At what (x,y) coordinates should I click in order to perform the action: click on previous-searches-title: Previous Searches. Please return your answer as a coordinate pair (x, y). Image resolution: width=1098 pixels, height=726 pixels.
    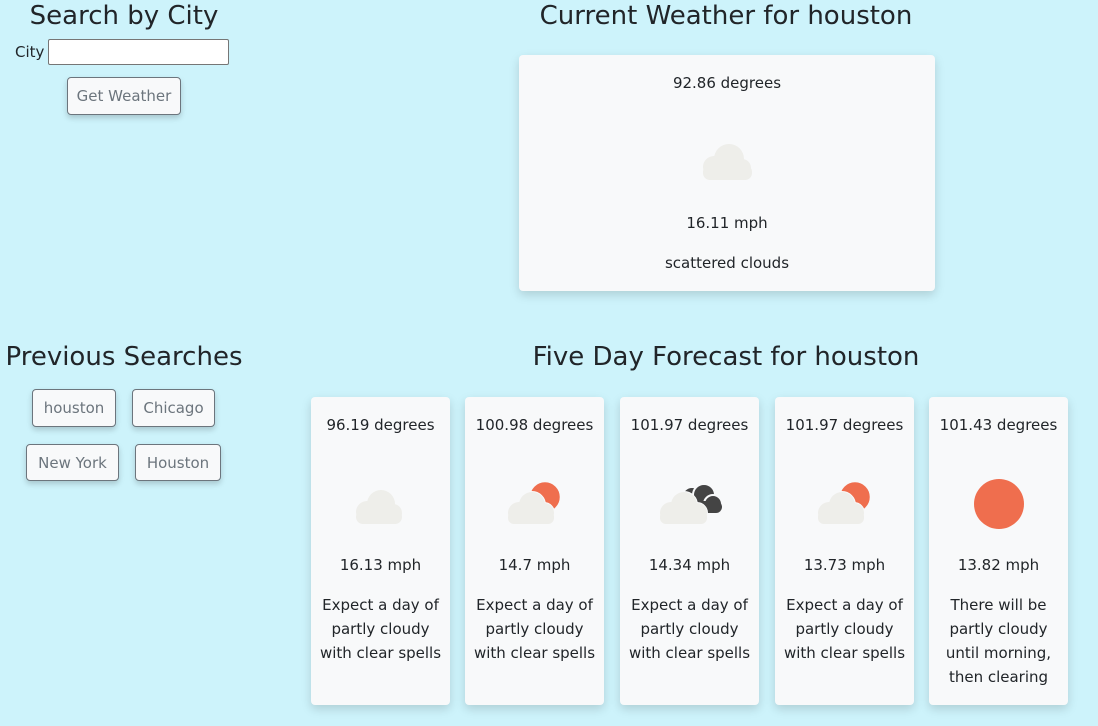
    Looking at the image, I should click on (124, 357).